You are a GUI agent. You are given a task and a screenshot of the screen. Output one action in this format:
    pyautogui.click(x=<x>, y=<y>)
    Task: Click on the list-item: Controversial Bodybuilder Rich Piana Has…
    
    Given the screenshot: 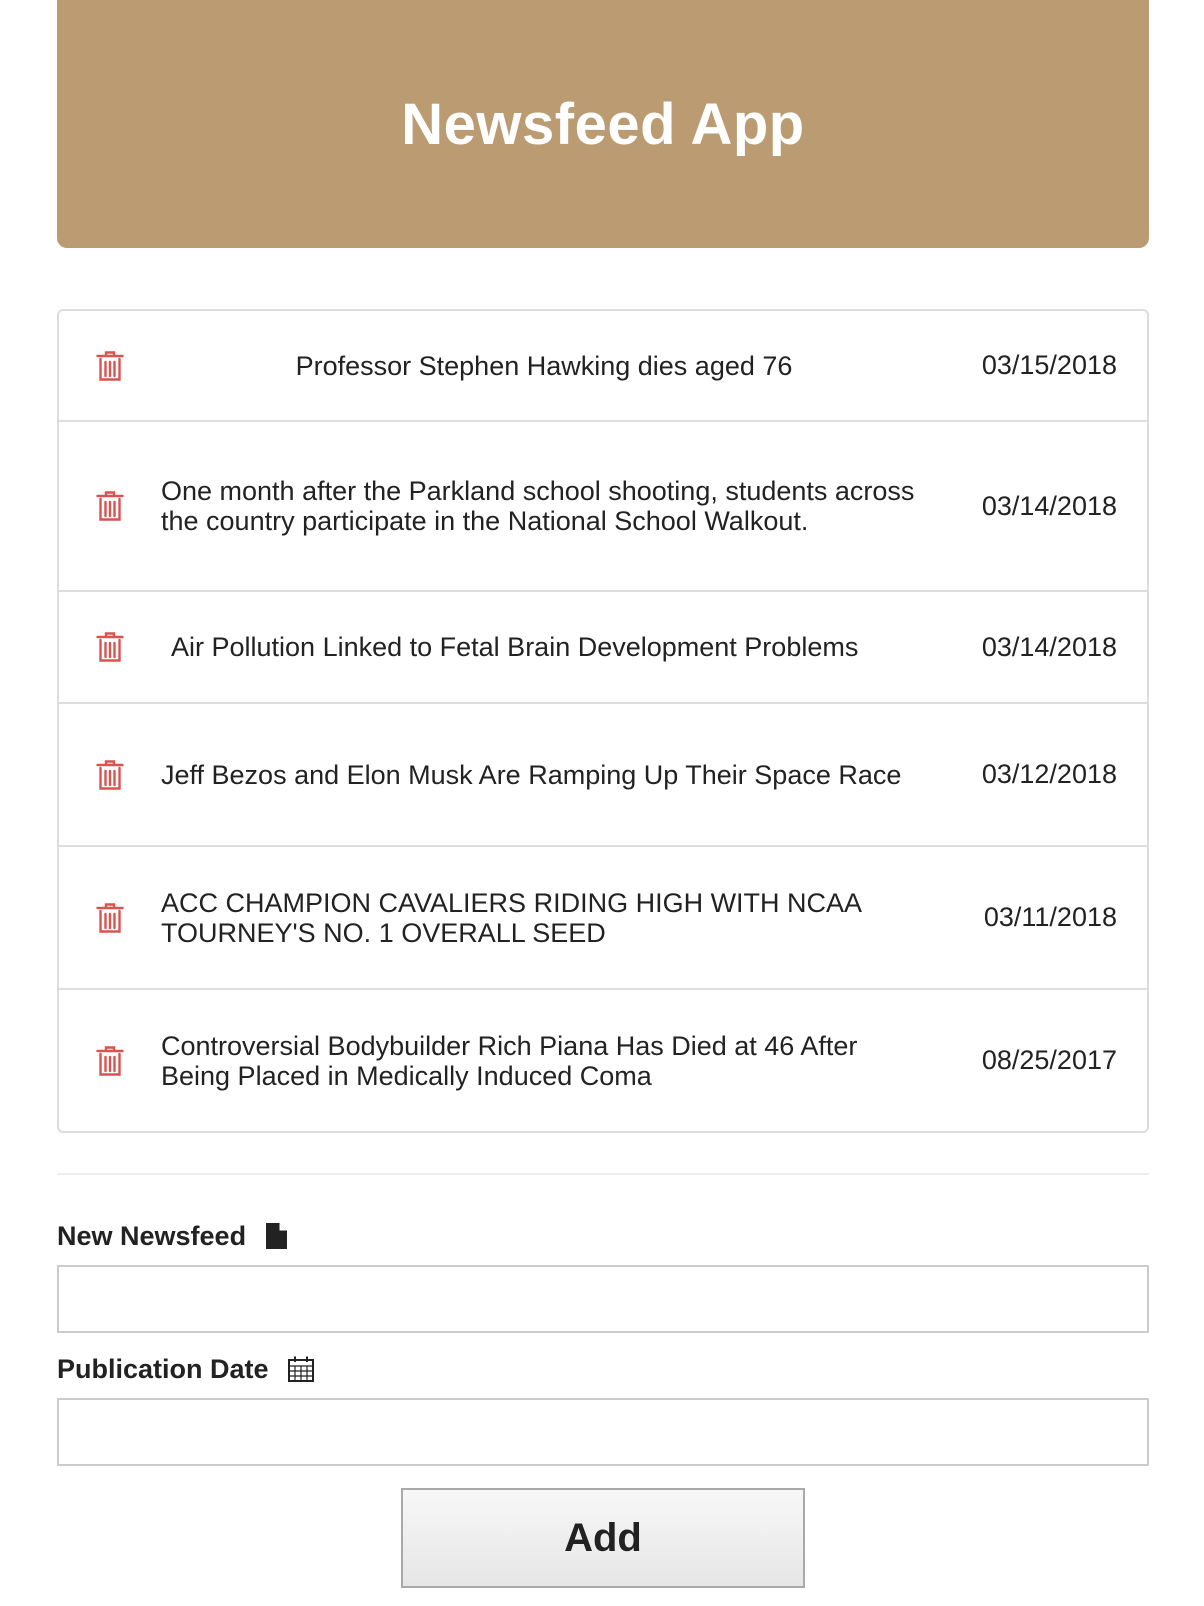 What is the action you would take?
    pyautogui.click(x=603, y=1059)
    